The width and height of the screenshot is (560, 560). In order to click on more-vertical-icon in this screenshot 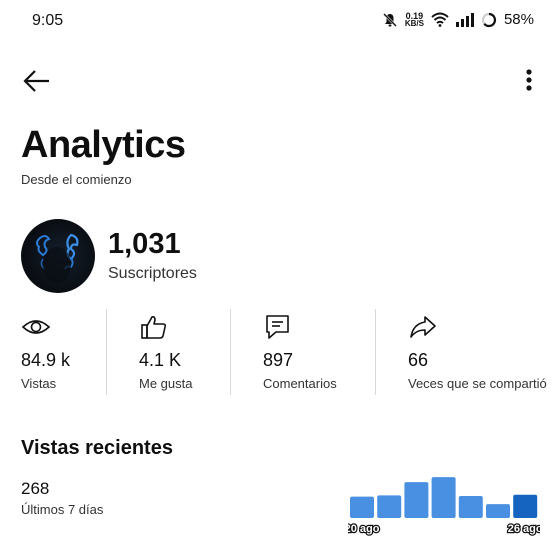, I will do `click(529, 80)`.